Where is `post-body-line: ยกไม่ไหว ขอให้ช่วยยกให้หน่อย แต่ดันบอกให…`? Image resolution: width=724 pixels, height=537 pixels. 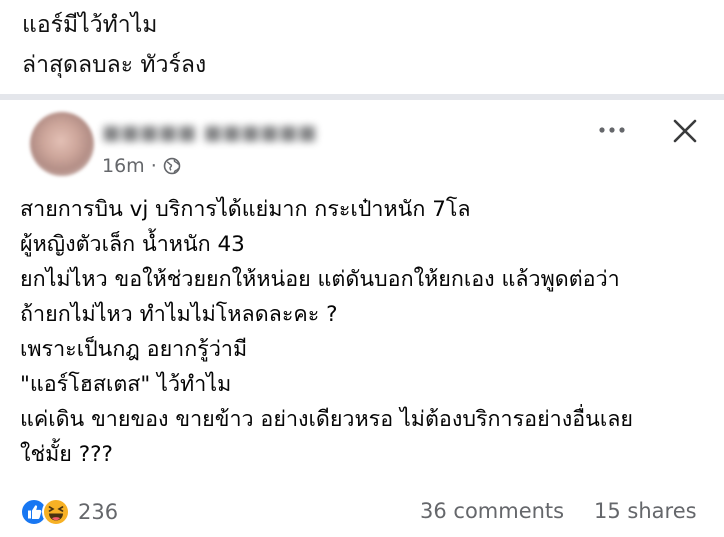 post-body-line: ยกไม่ไหว ขอให้ช่วยยกให้หน่อย แต่ดันบอกให… is located at coordinates (320, 279).